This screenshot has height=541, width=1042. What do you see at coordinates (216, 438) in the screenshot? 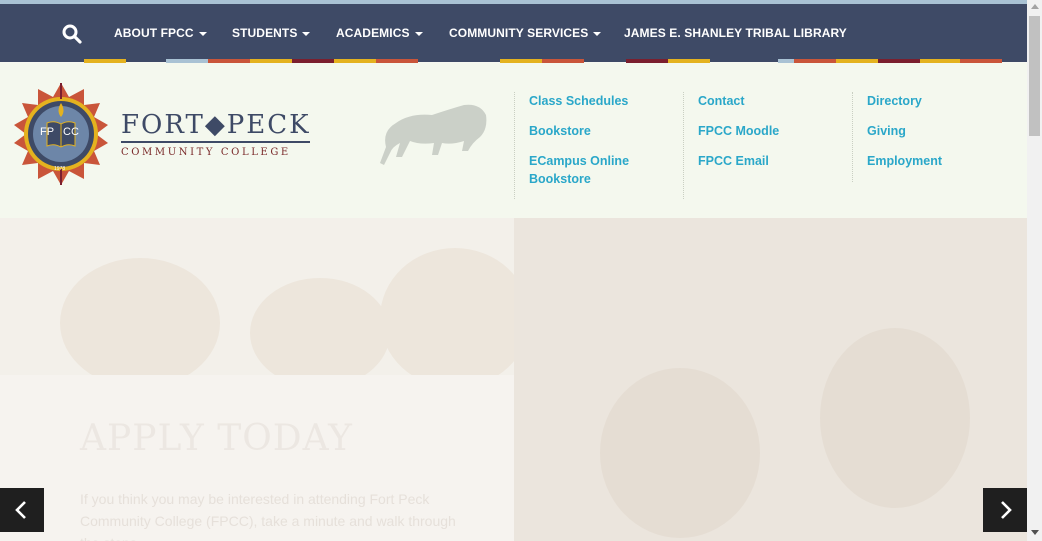
I see `hero-title: APPLY TODAY` at bounding box center [216, 438].